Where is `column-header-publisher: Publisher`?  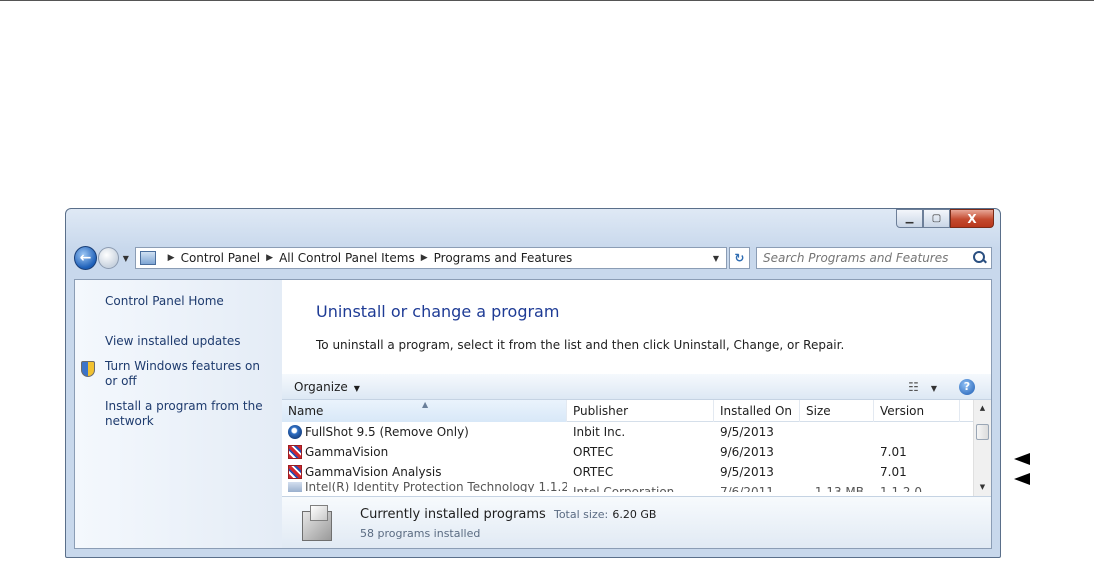 column-header-publisher: Publisher is located at coordinates (640, 411).